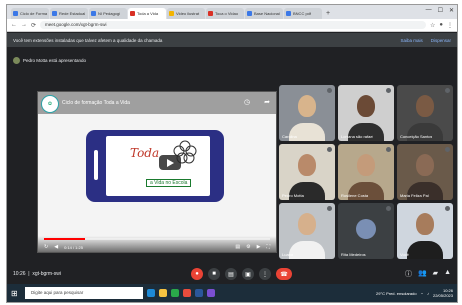 The width and height of the screenshot is (462, 305). I want to click on participant-tile: Carolina, so click(307, 113).